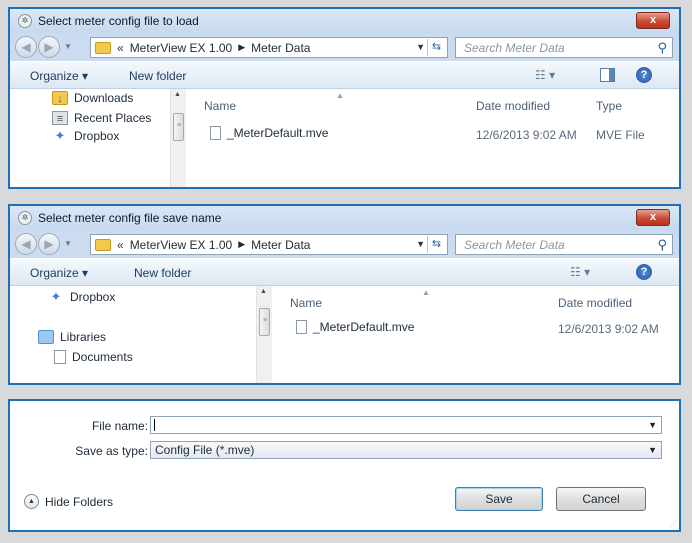 The image size is (692, 543). What do you see at coordinates (652, 450) in the screenshot?
I see `save-as-type-dropdown-icon: ▼` at bounding box center [652, 450].